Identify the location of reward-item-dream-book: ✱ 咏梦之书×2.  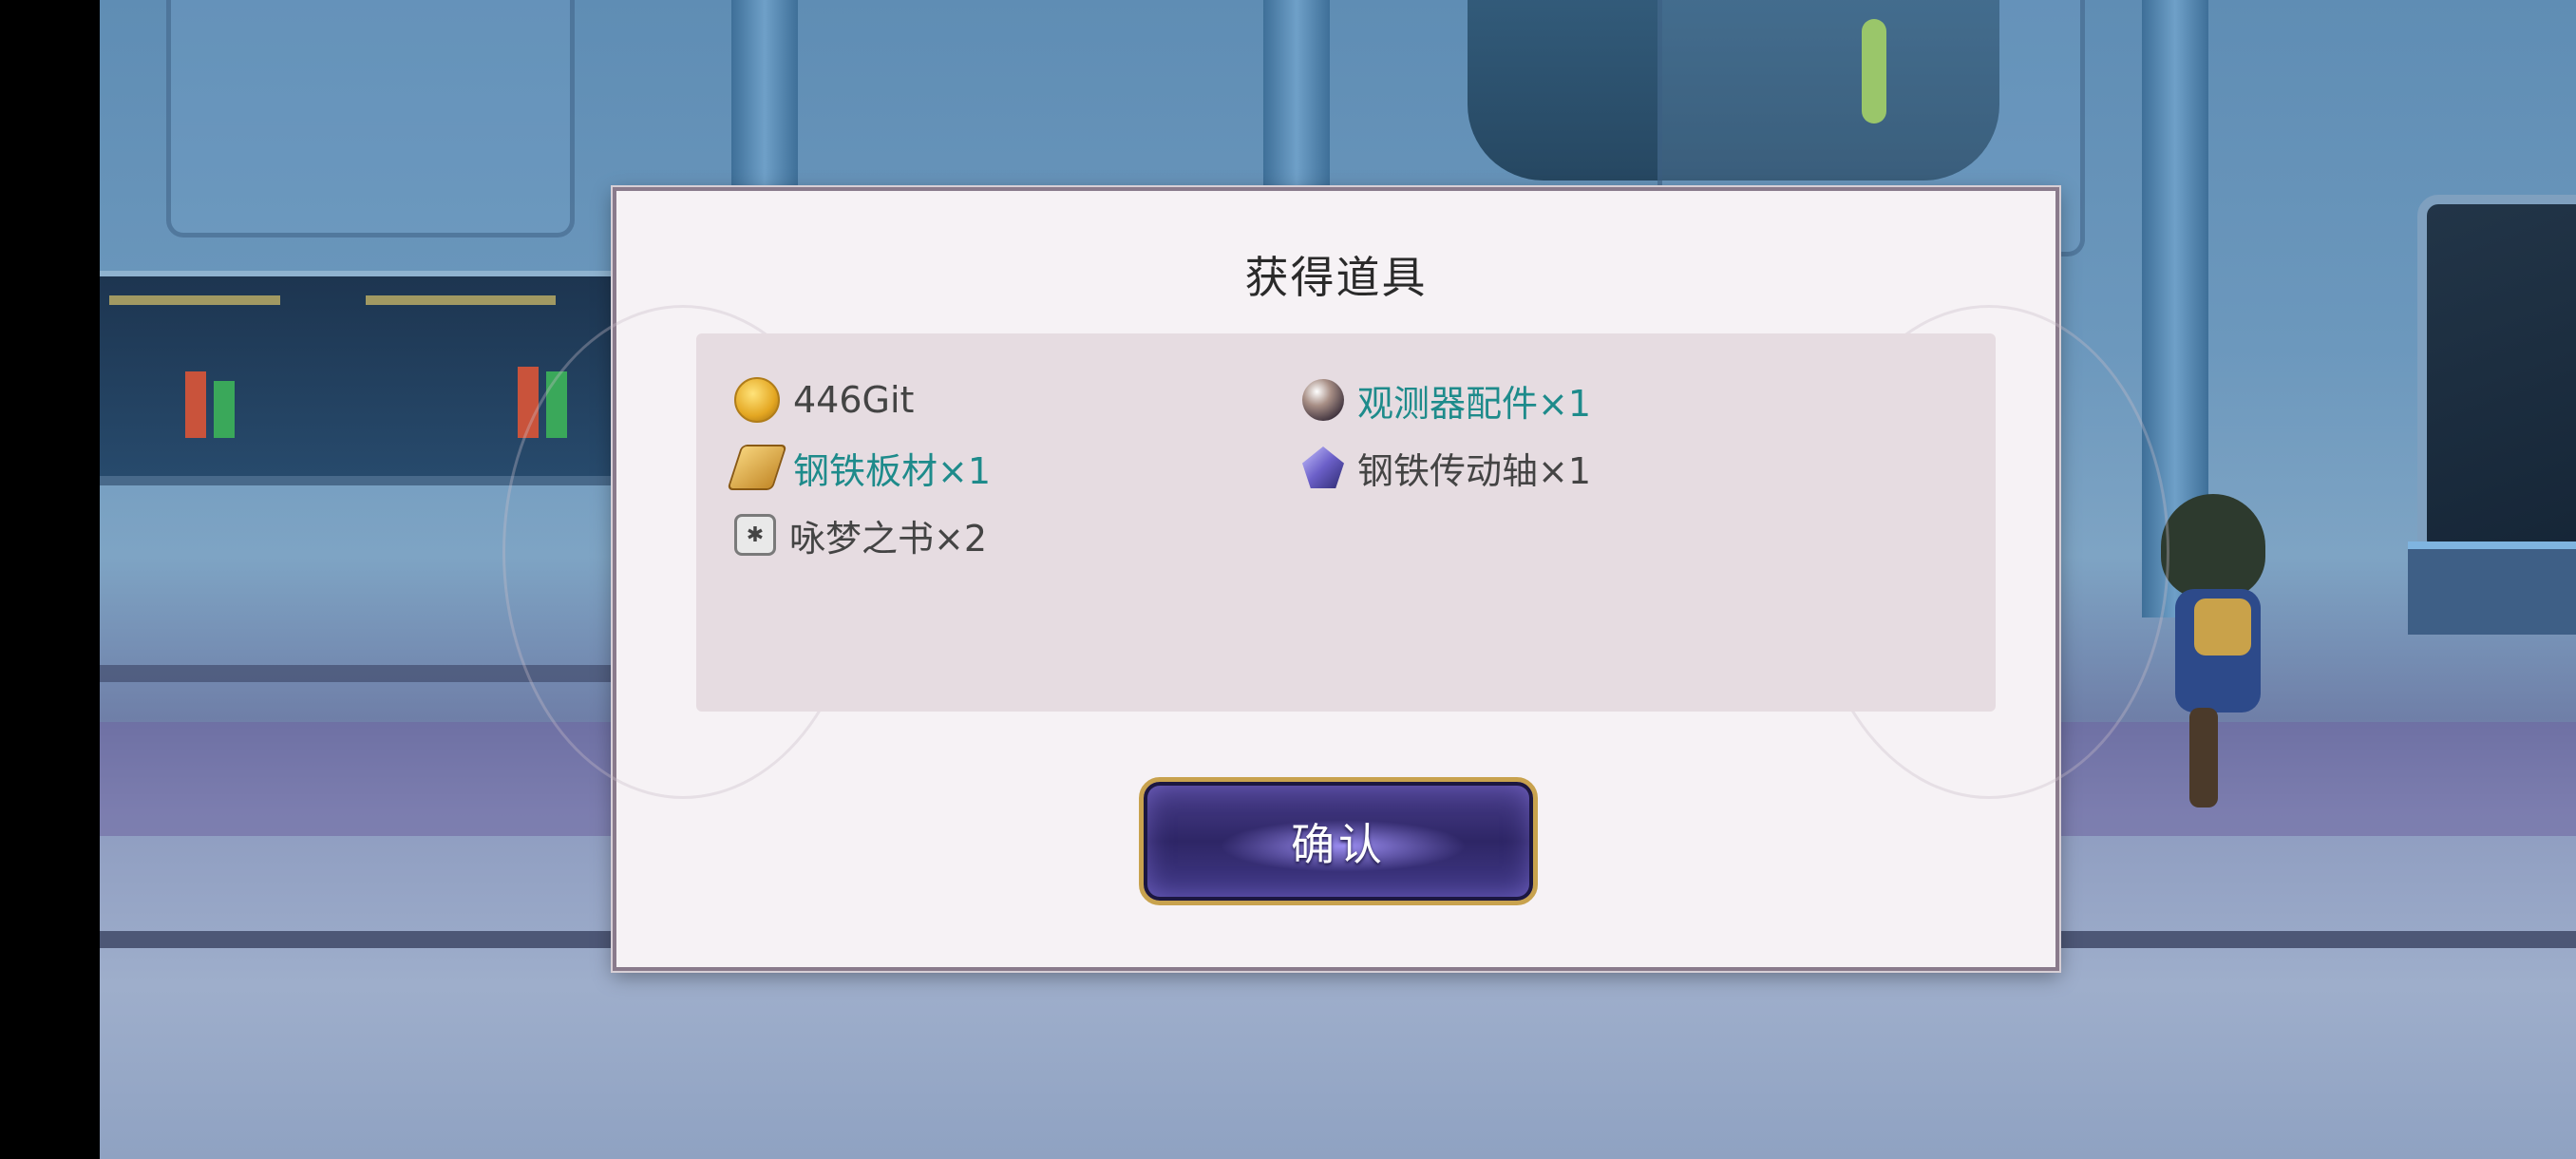
(860, 534).